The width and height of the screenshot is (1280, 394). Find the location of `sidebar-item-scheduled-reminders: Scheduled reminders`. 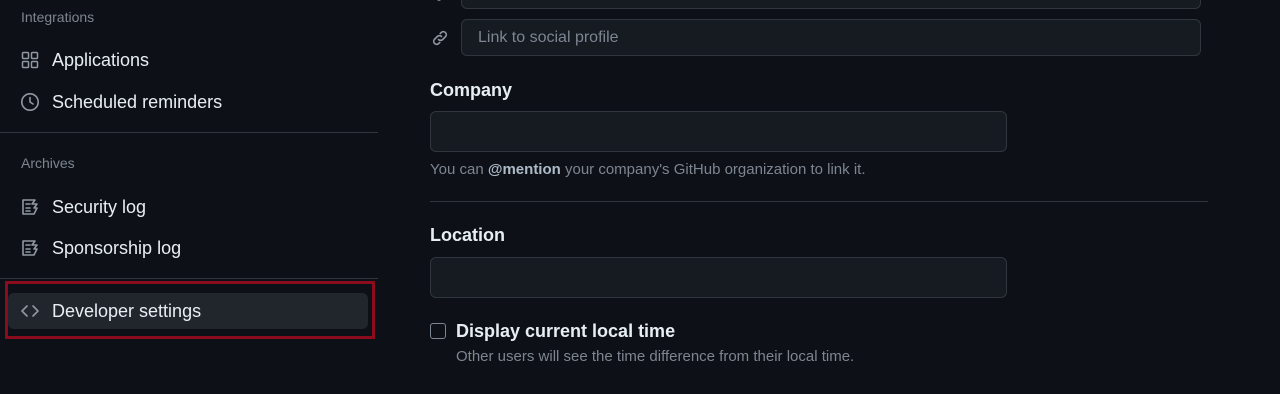

sidebar-item-scheduled-reminders: Scheduled reminders is located at coordinates (188, 102).